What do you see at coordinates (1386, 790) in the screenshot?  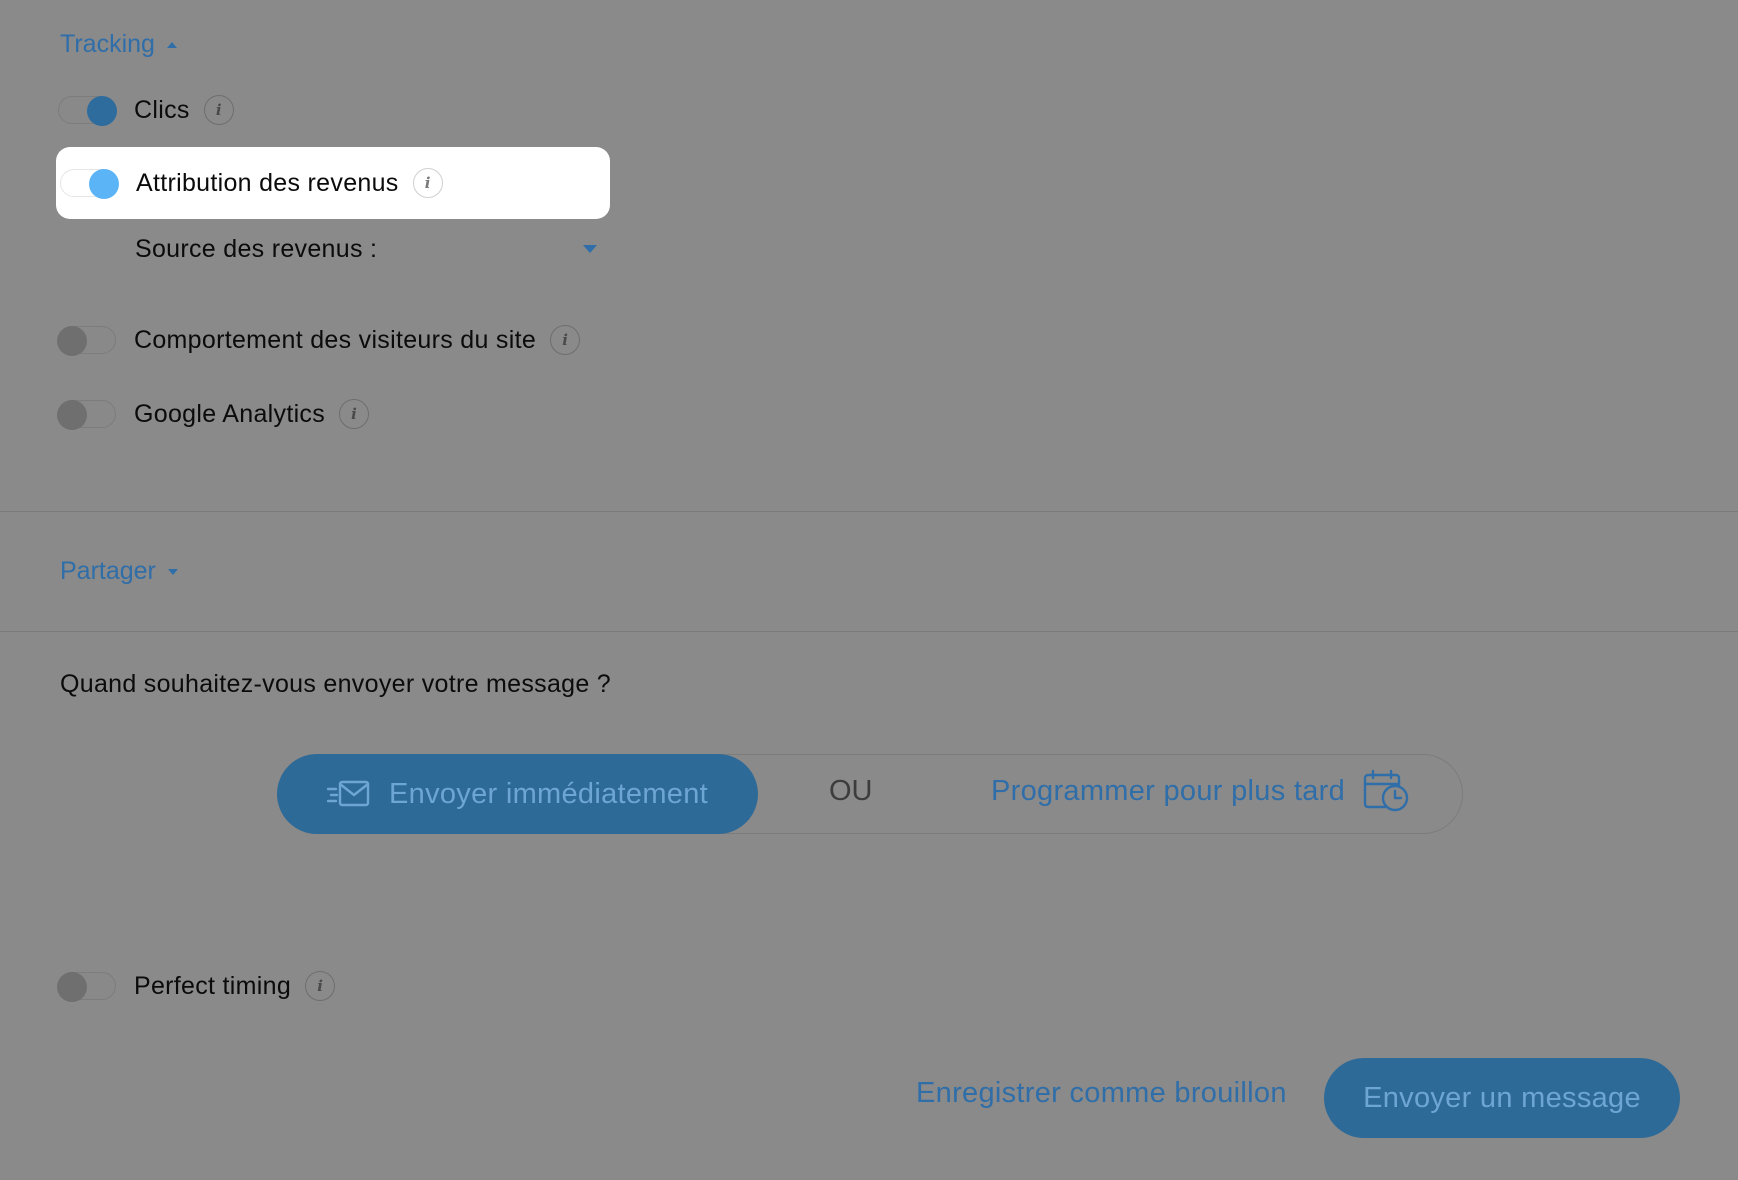 I see `calendar-clock-icon` at bounding box center [1386, 790].